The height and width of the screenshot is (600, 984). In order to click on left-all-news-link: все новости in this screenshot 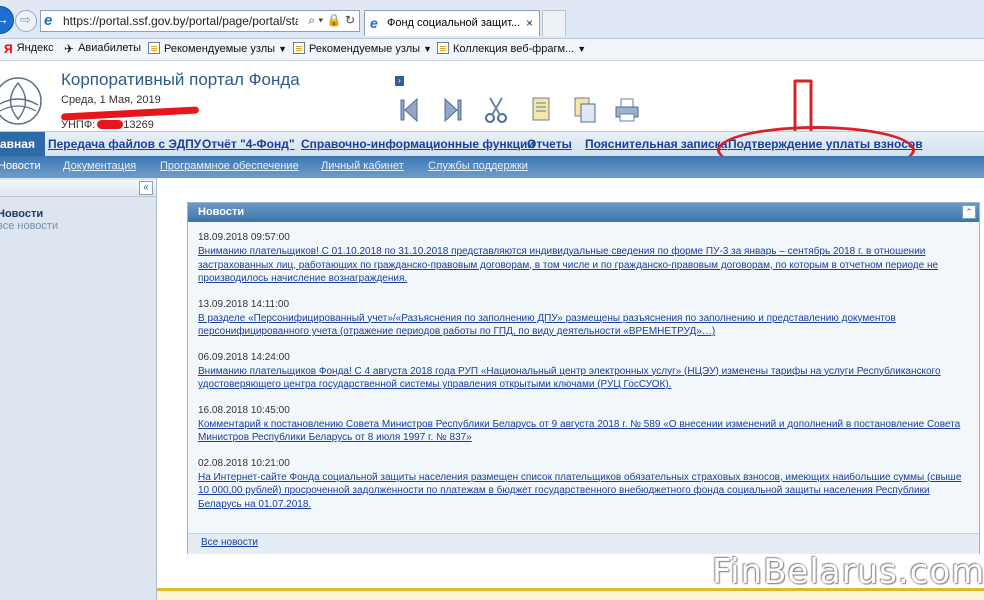, I will do `click(29, 226)`.